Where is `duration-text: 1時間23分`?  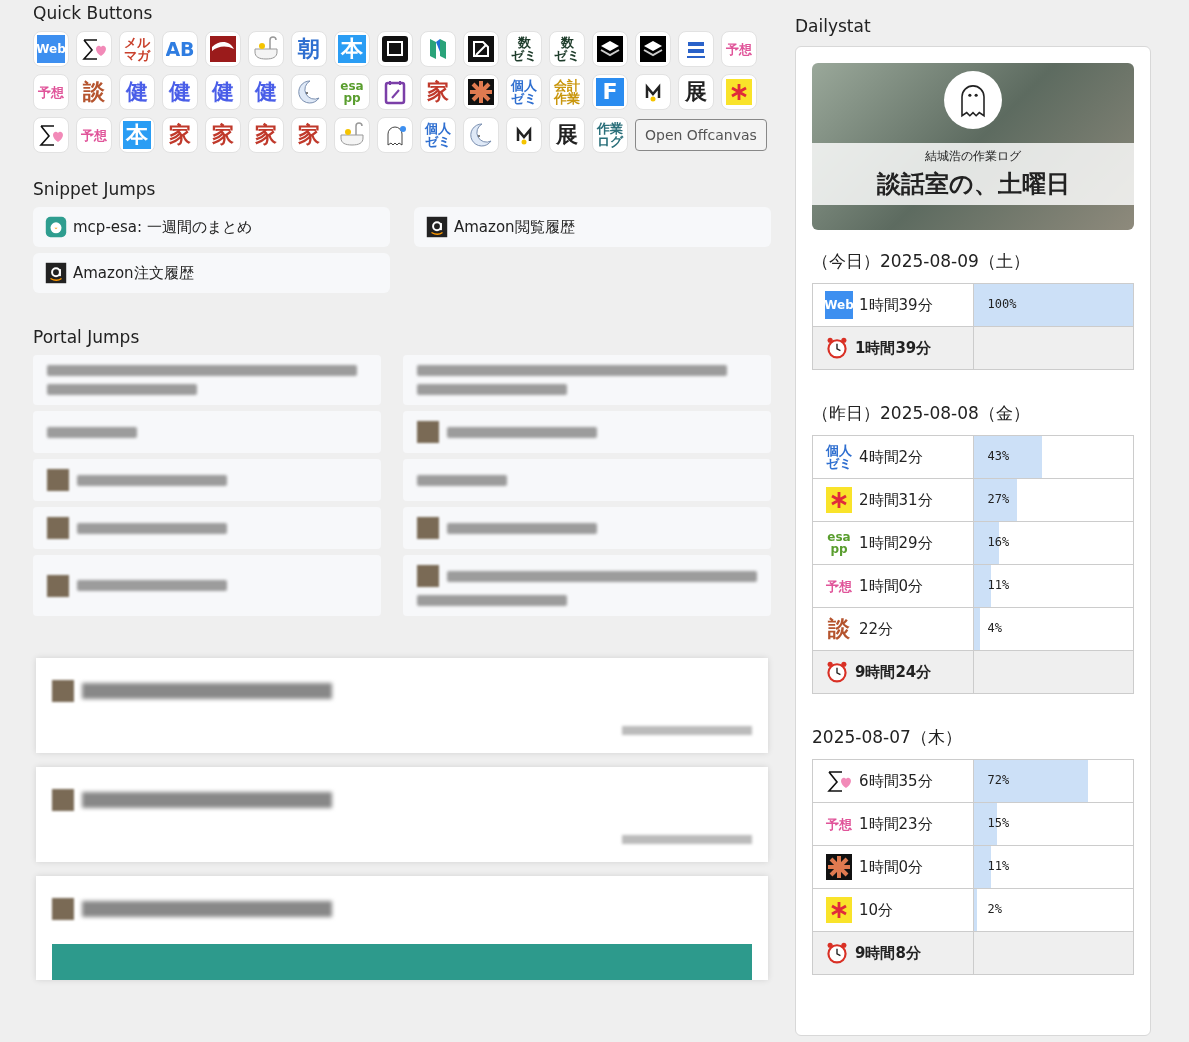 duration-text: 1時間23分 is located at coordinates (896, 824).